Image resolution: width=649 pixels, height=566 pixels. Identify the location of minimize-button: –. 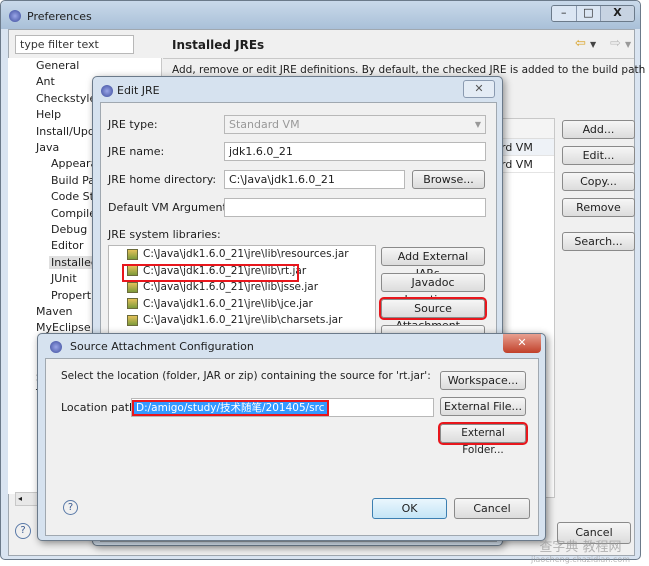
(564, 13).